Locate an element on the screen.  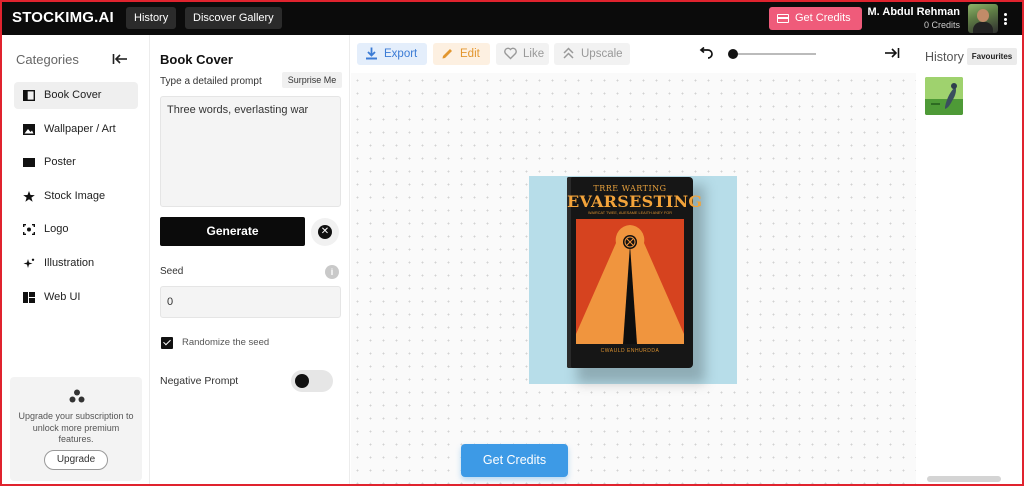
edit-button: Edit is located at coordinates (461, 54).